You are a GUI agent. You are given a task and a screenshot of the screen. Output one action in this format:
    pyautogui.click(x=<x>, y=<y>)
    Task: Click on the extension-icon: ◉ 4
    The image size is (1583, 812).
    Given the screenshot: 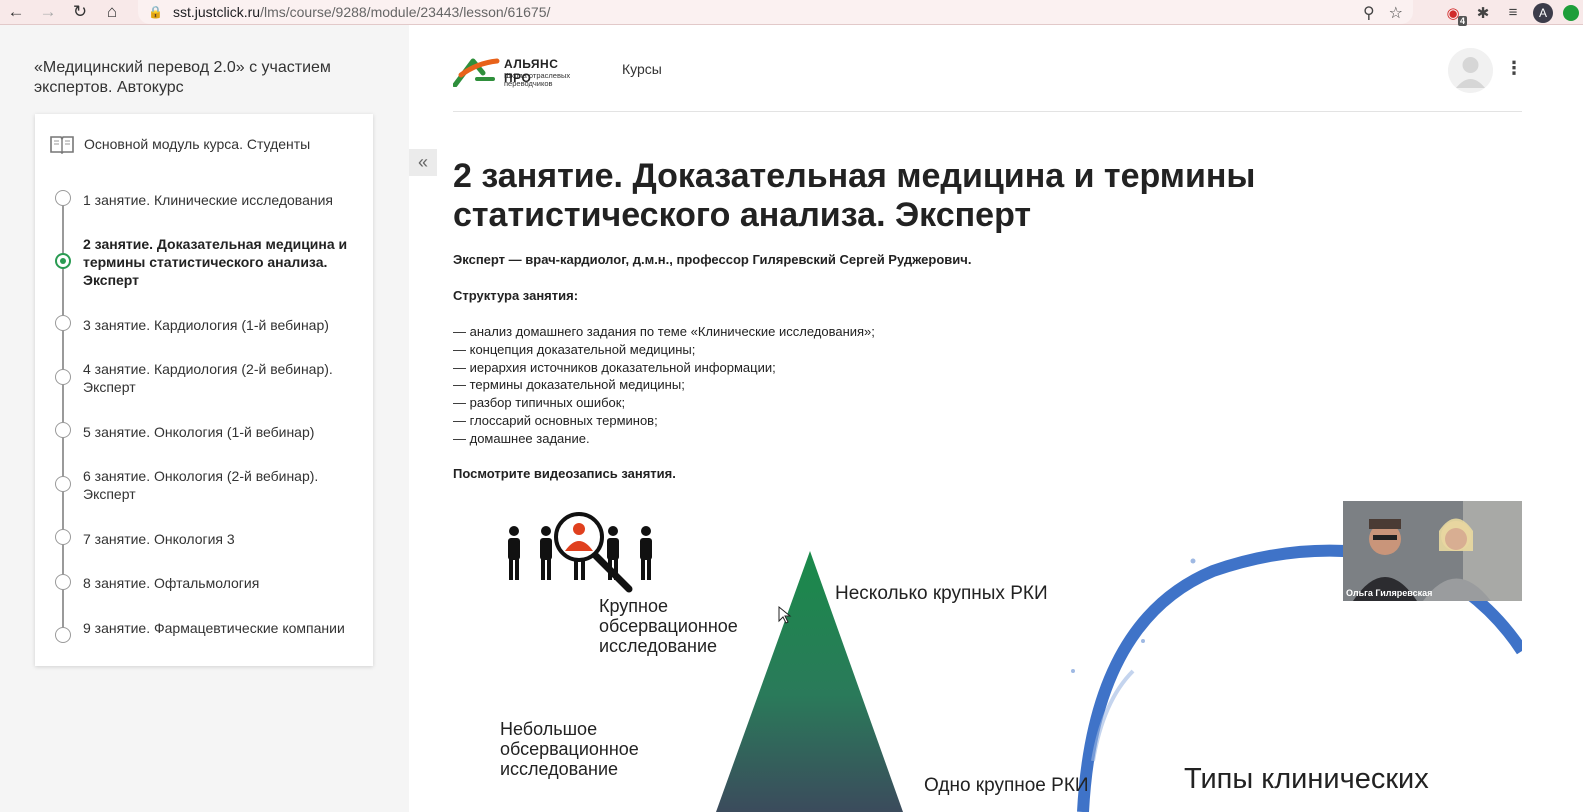 What is the action you would take?
    pyautogui.click(x=1455, y=14)
    